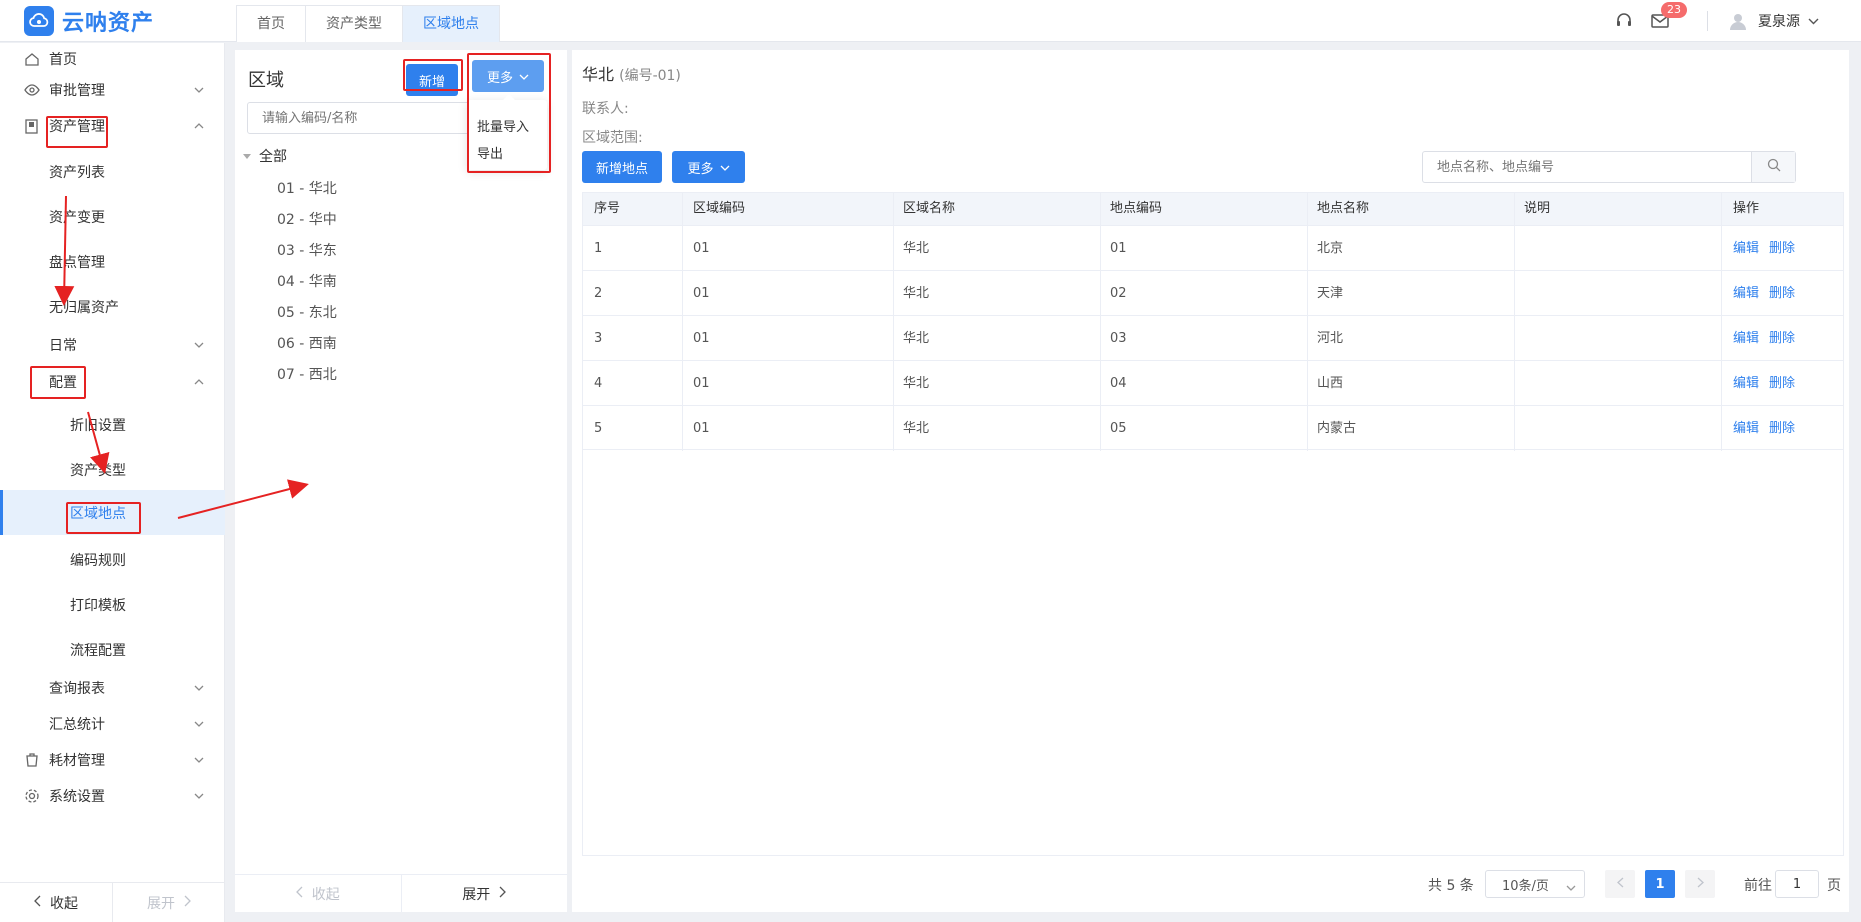 This screenshot has height=922, width=1861. I want to click on tree-node: 02 - 华中, so click(307, 219).